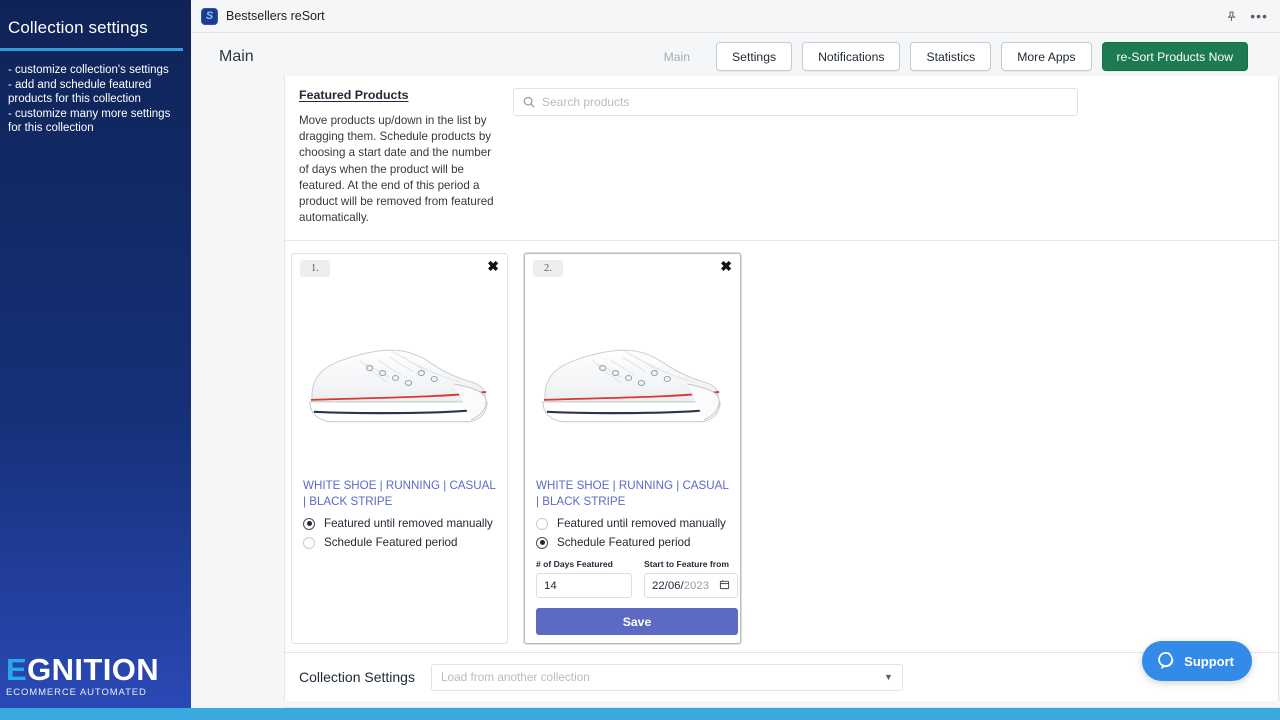 The width and height of the screenshot is (1280, 720). Describe the element at coordinates (548, 269) in the screenshot. I see `product-order-badge: 2.` at that location.